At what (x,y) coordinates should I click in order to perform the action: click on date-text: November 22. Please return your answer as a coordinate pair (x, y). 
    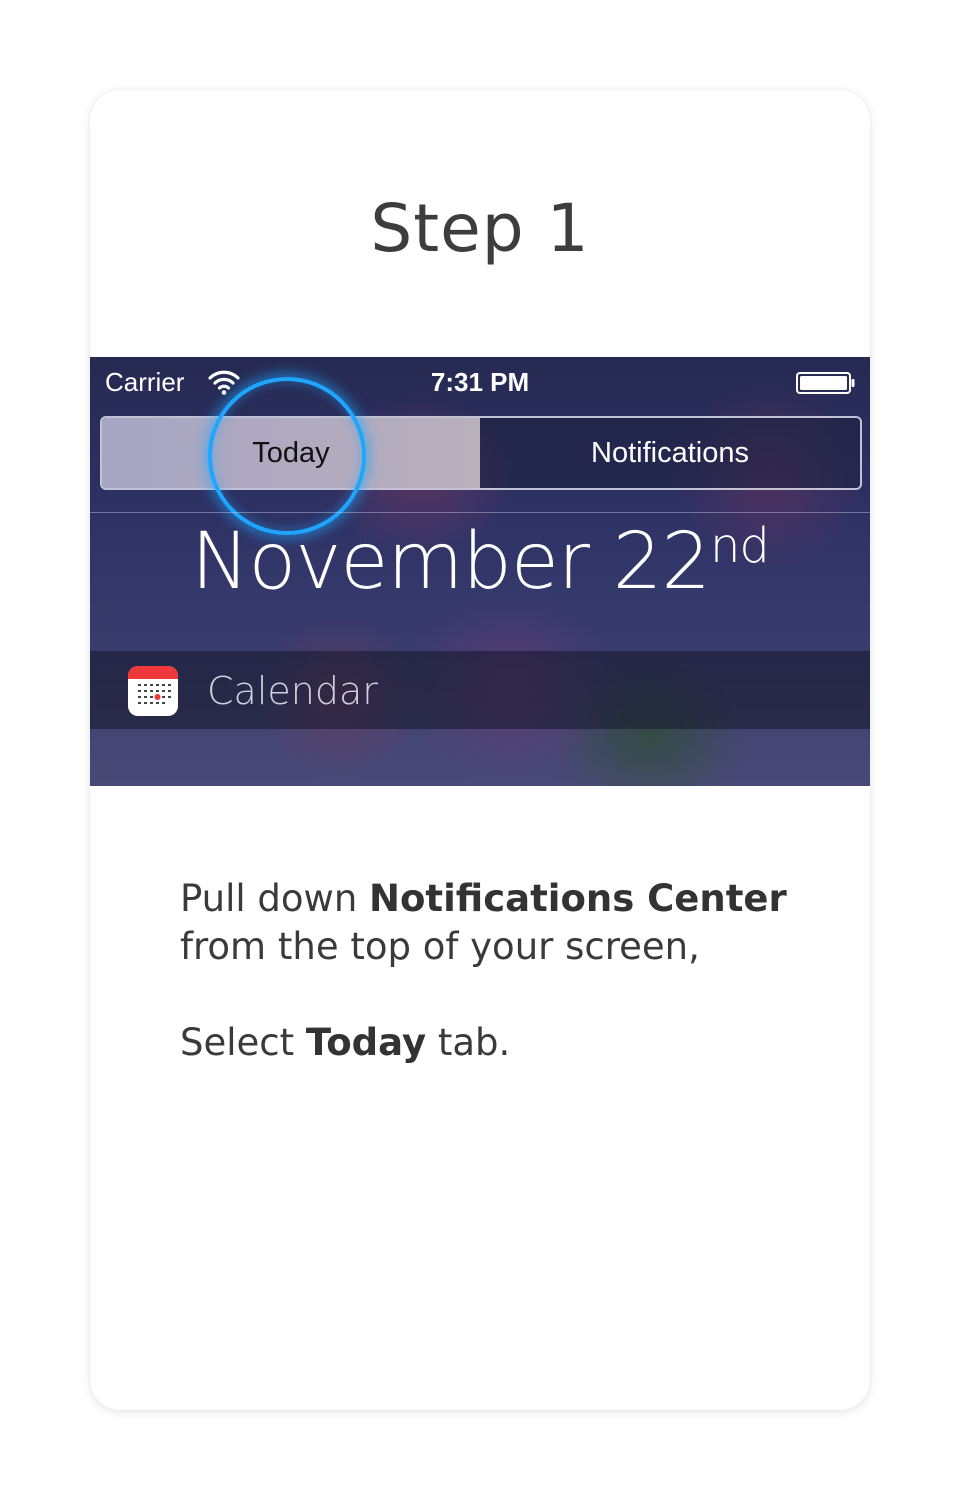
    Looking at the image, I should click on (451, 562).